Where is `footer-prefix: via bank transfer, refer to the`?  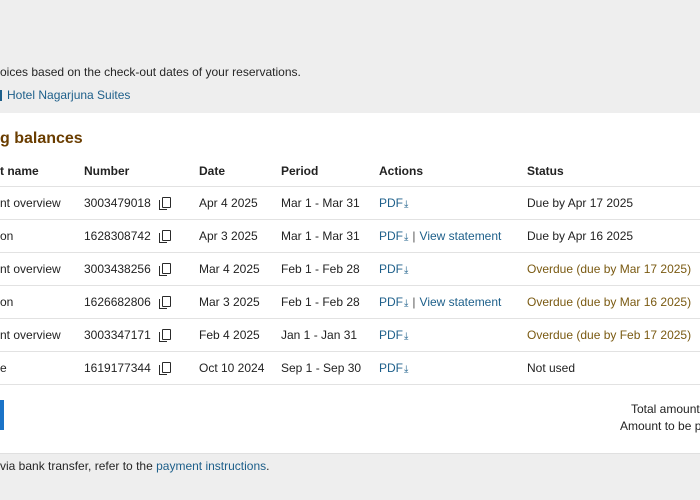 footer-prefix: via bank transfer, refer to the is located at coordinates (78, 466).